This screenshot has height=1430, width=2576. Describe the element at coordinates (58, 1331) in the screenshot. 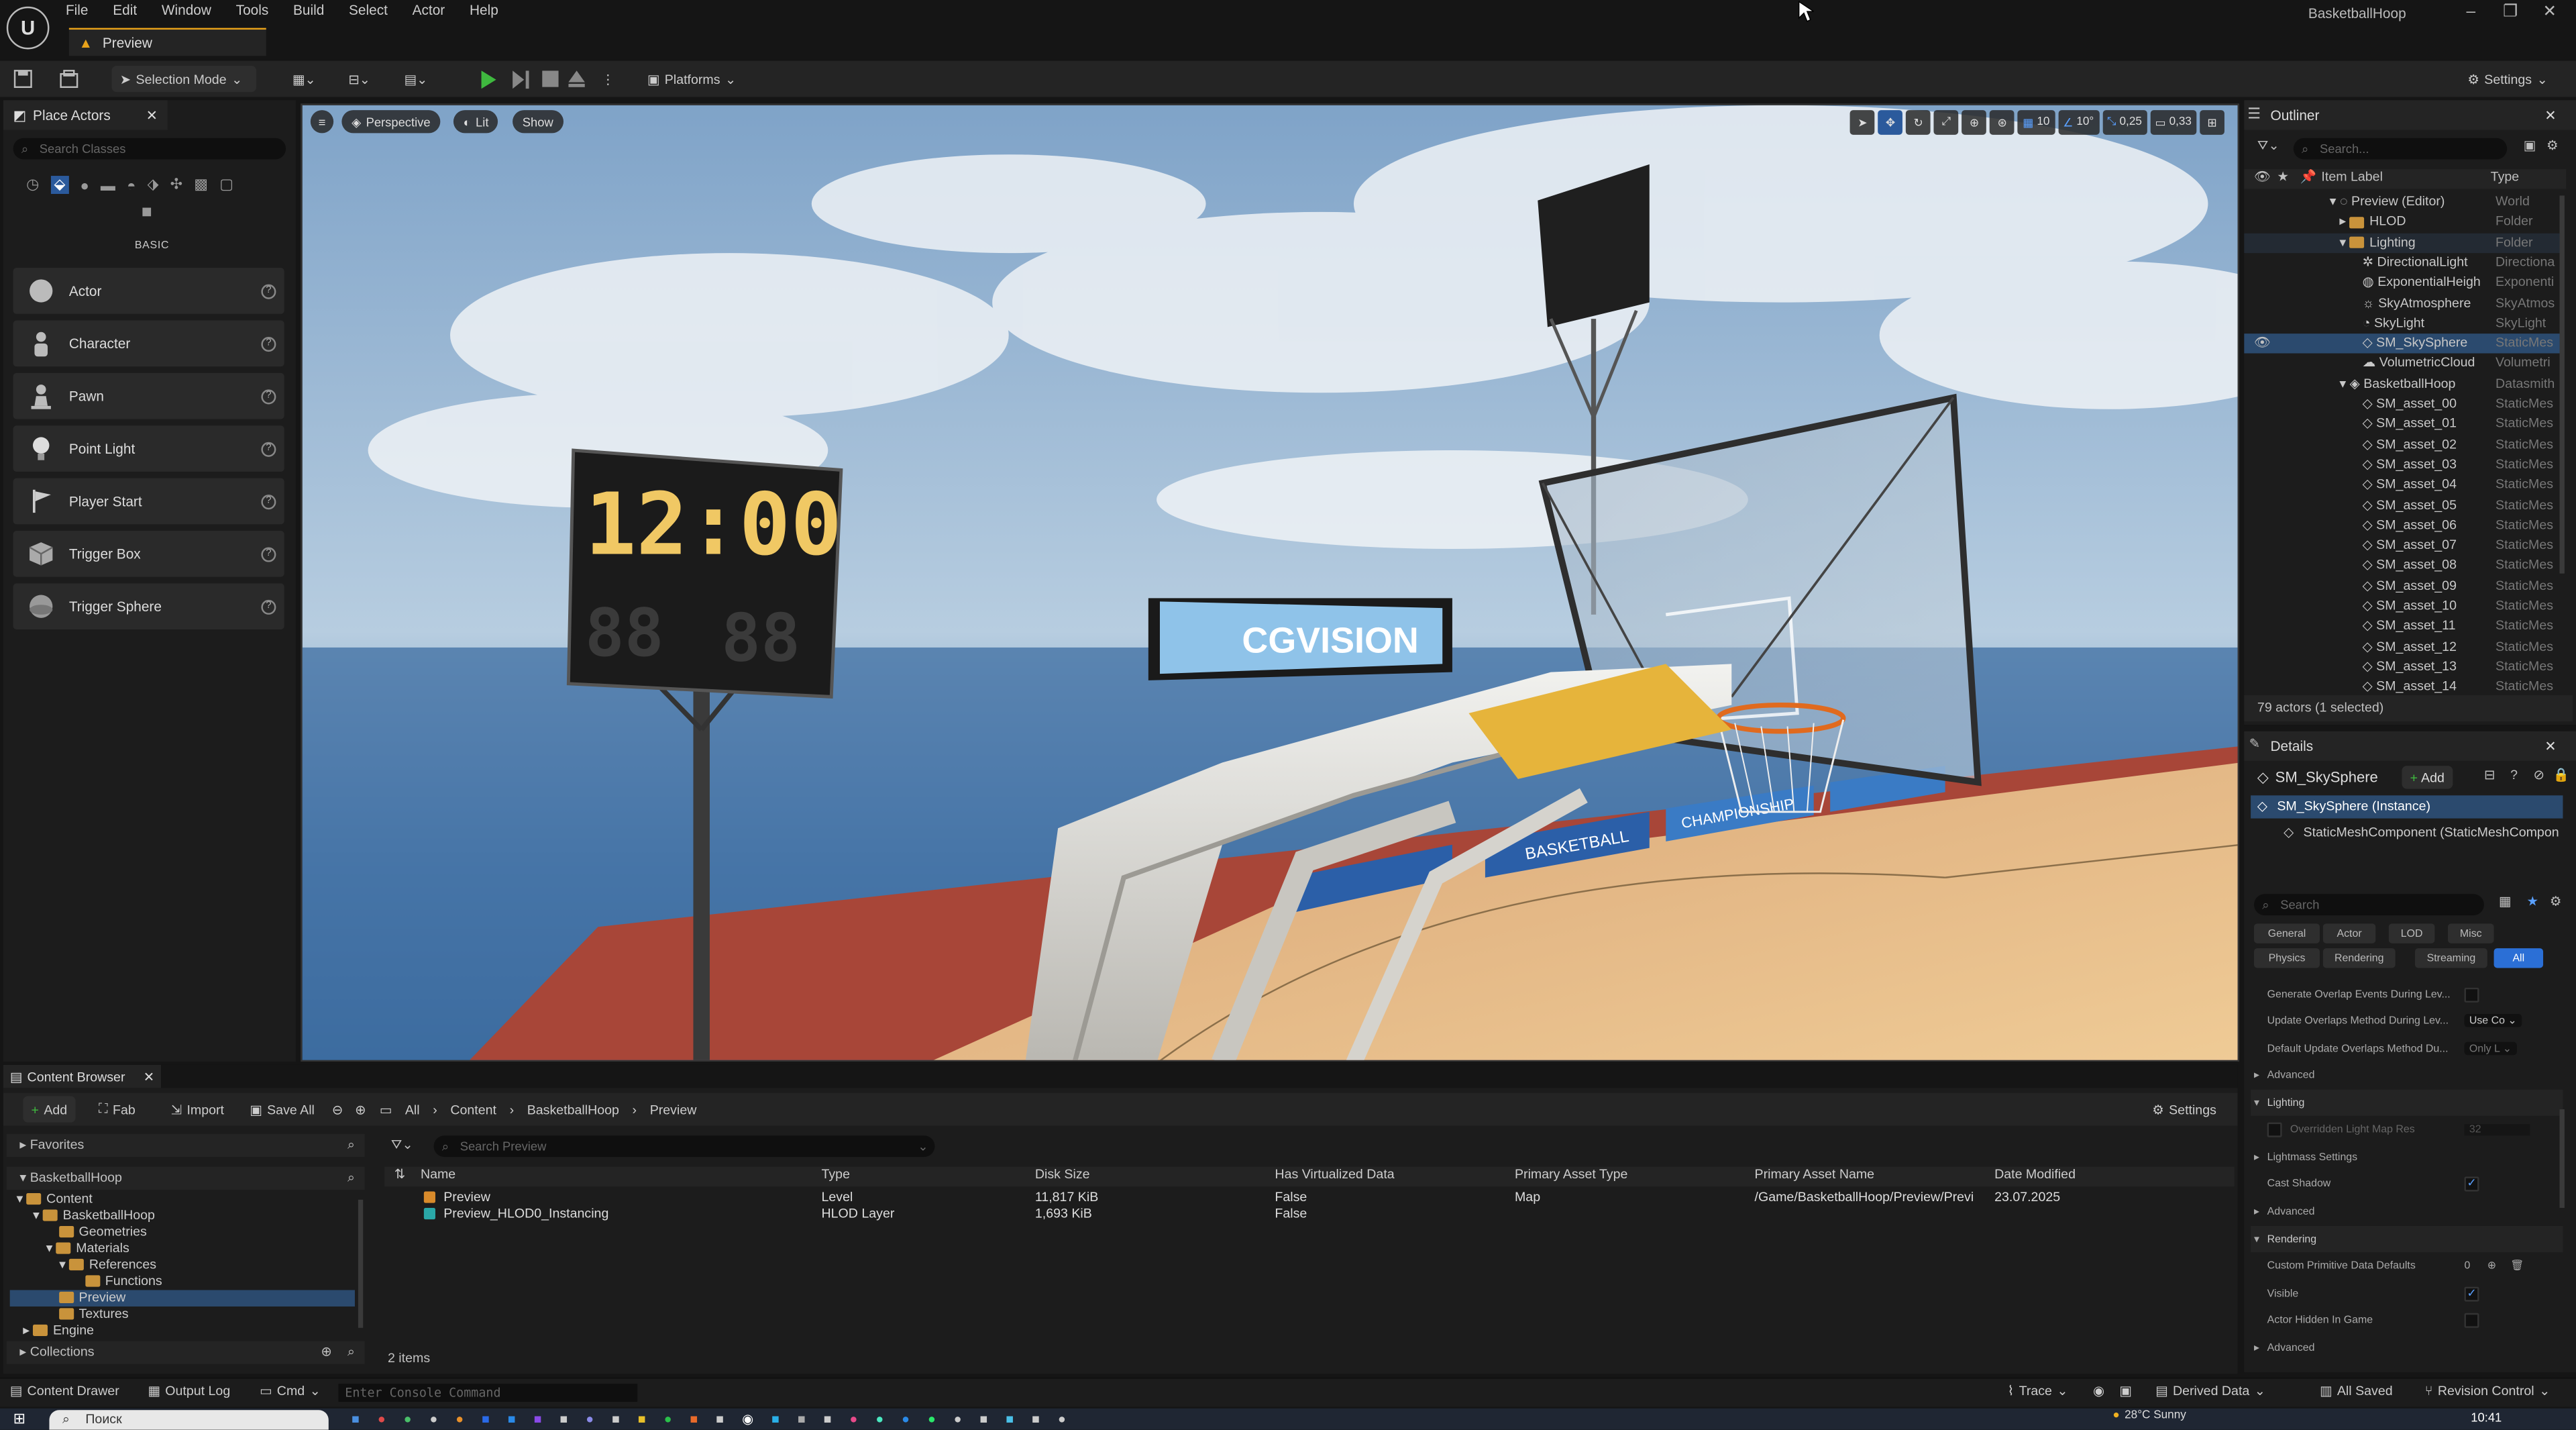

I see `tree-folder-engine: ▸ Engine` at that location.